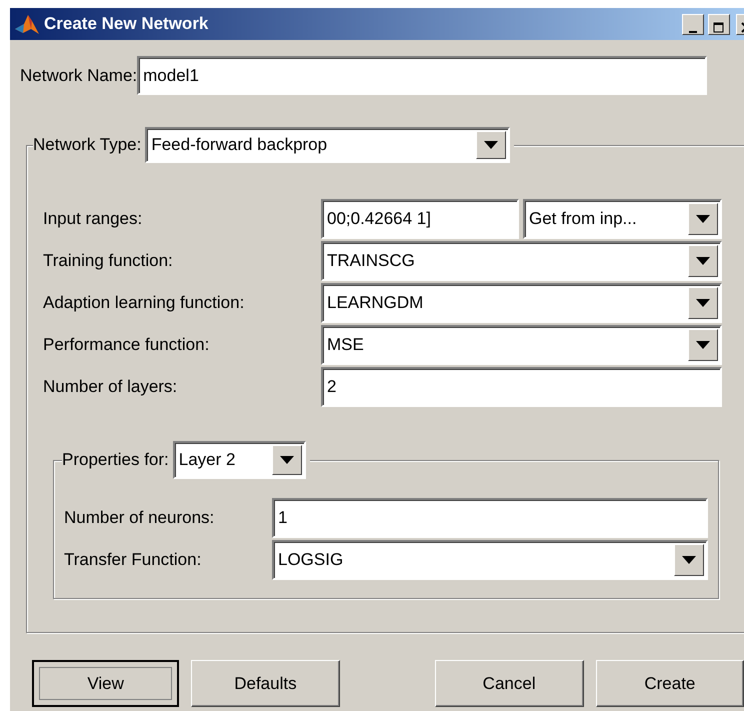 The image size is (744, 711). Describe the element at coordinates (420, 219) in the screenshot. I see `input-field: 00;0.42664 1]` at that location.